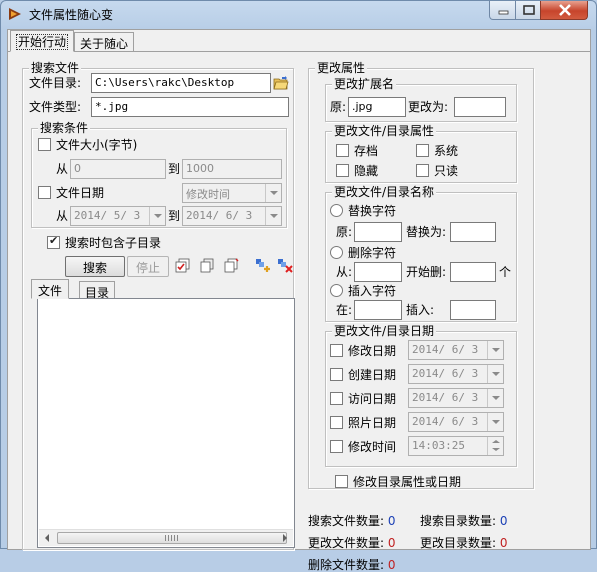 The image size is (597, 572). Describe the element at coordinates (422, 170) in the screenshot. I see `readonly-checkbox` at that location.